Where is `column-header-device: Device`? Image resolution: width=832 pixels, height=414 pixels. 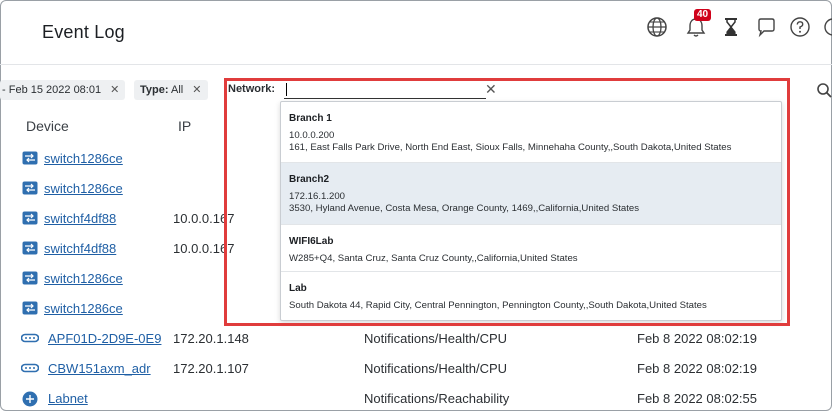
column-header-device: Device is located at coordinates (47, 126).